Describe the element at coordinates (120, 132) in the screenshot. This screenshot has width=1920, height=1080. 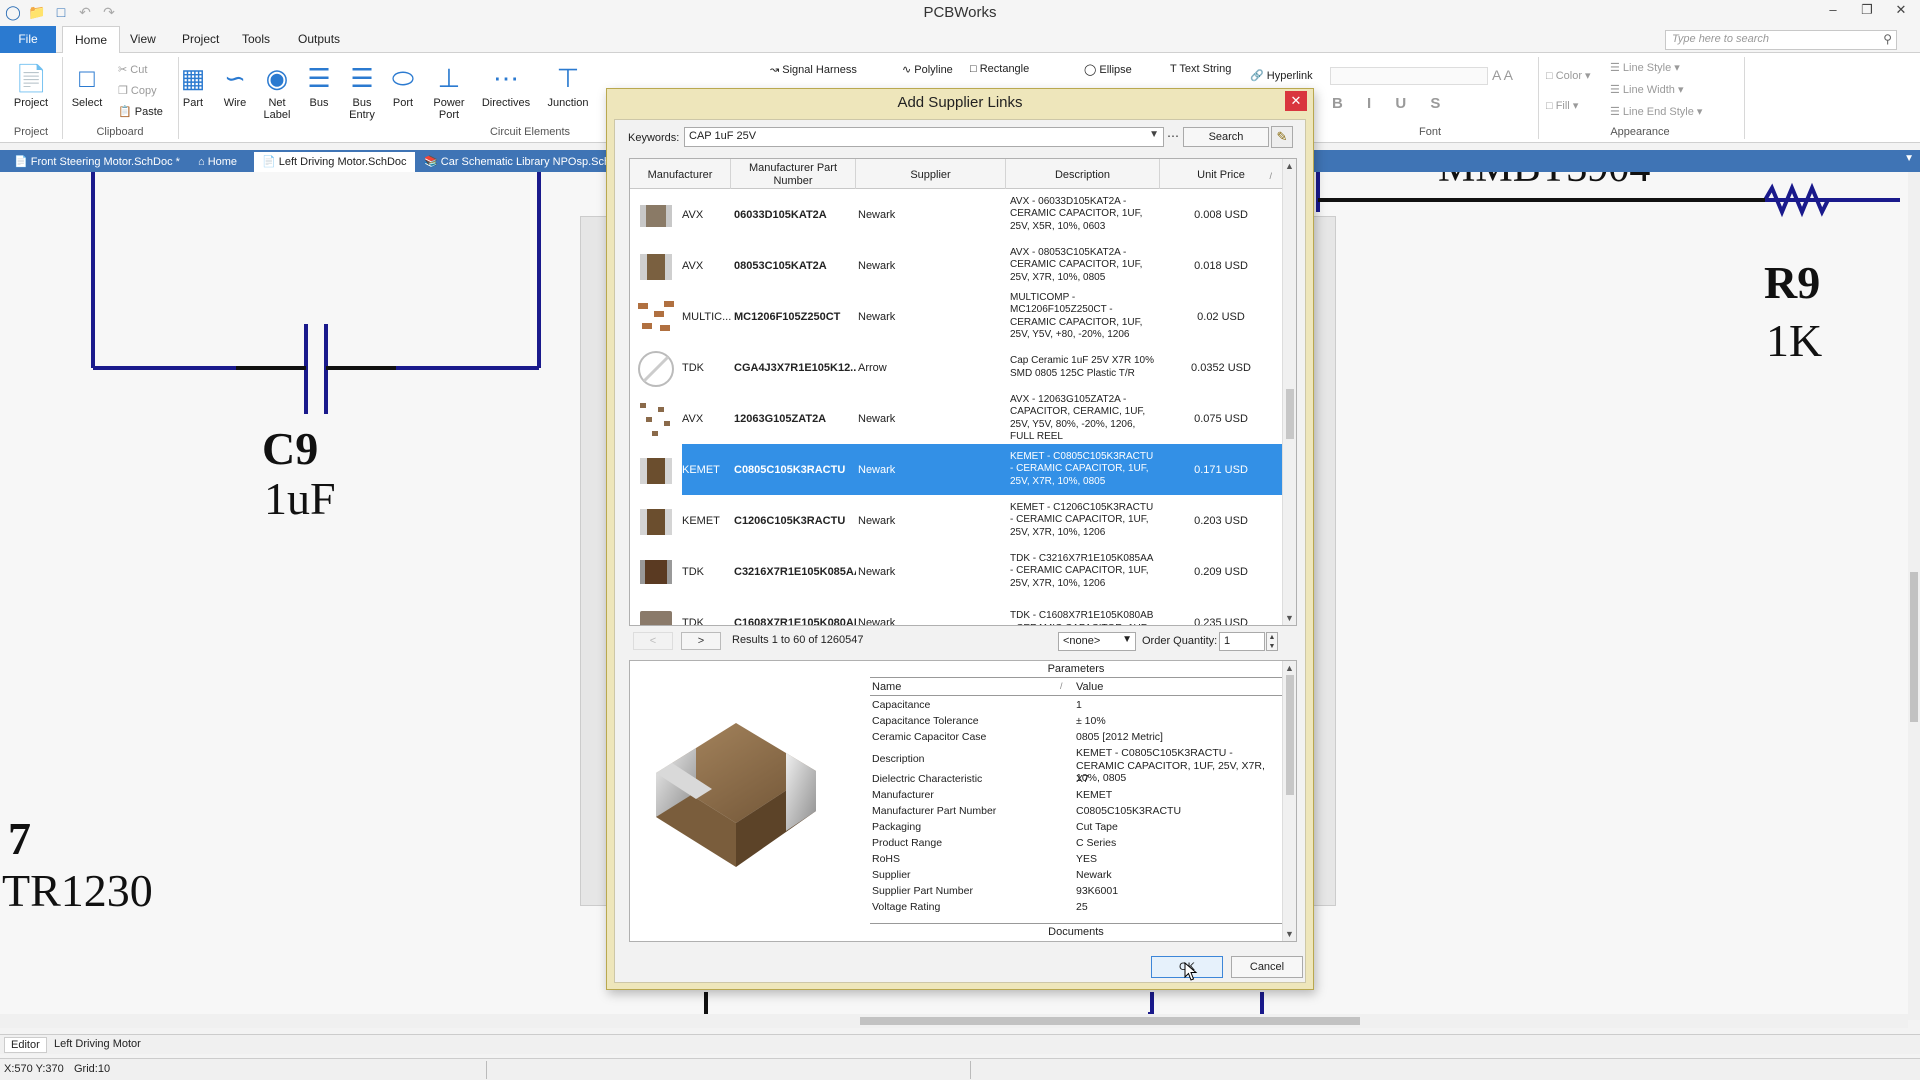
I see `group-label-clipboard: Clipboard` at that location.